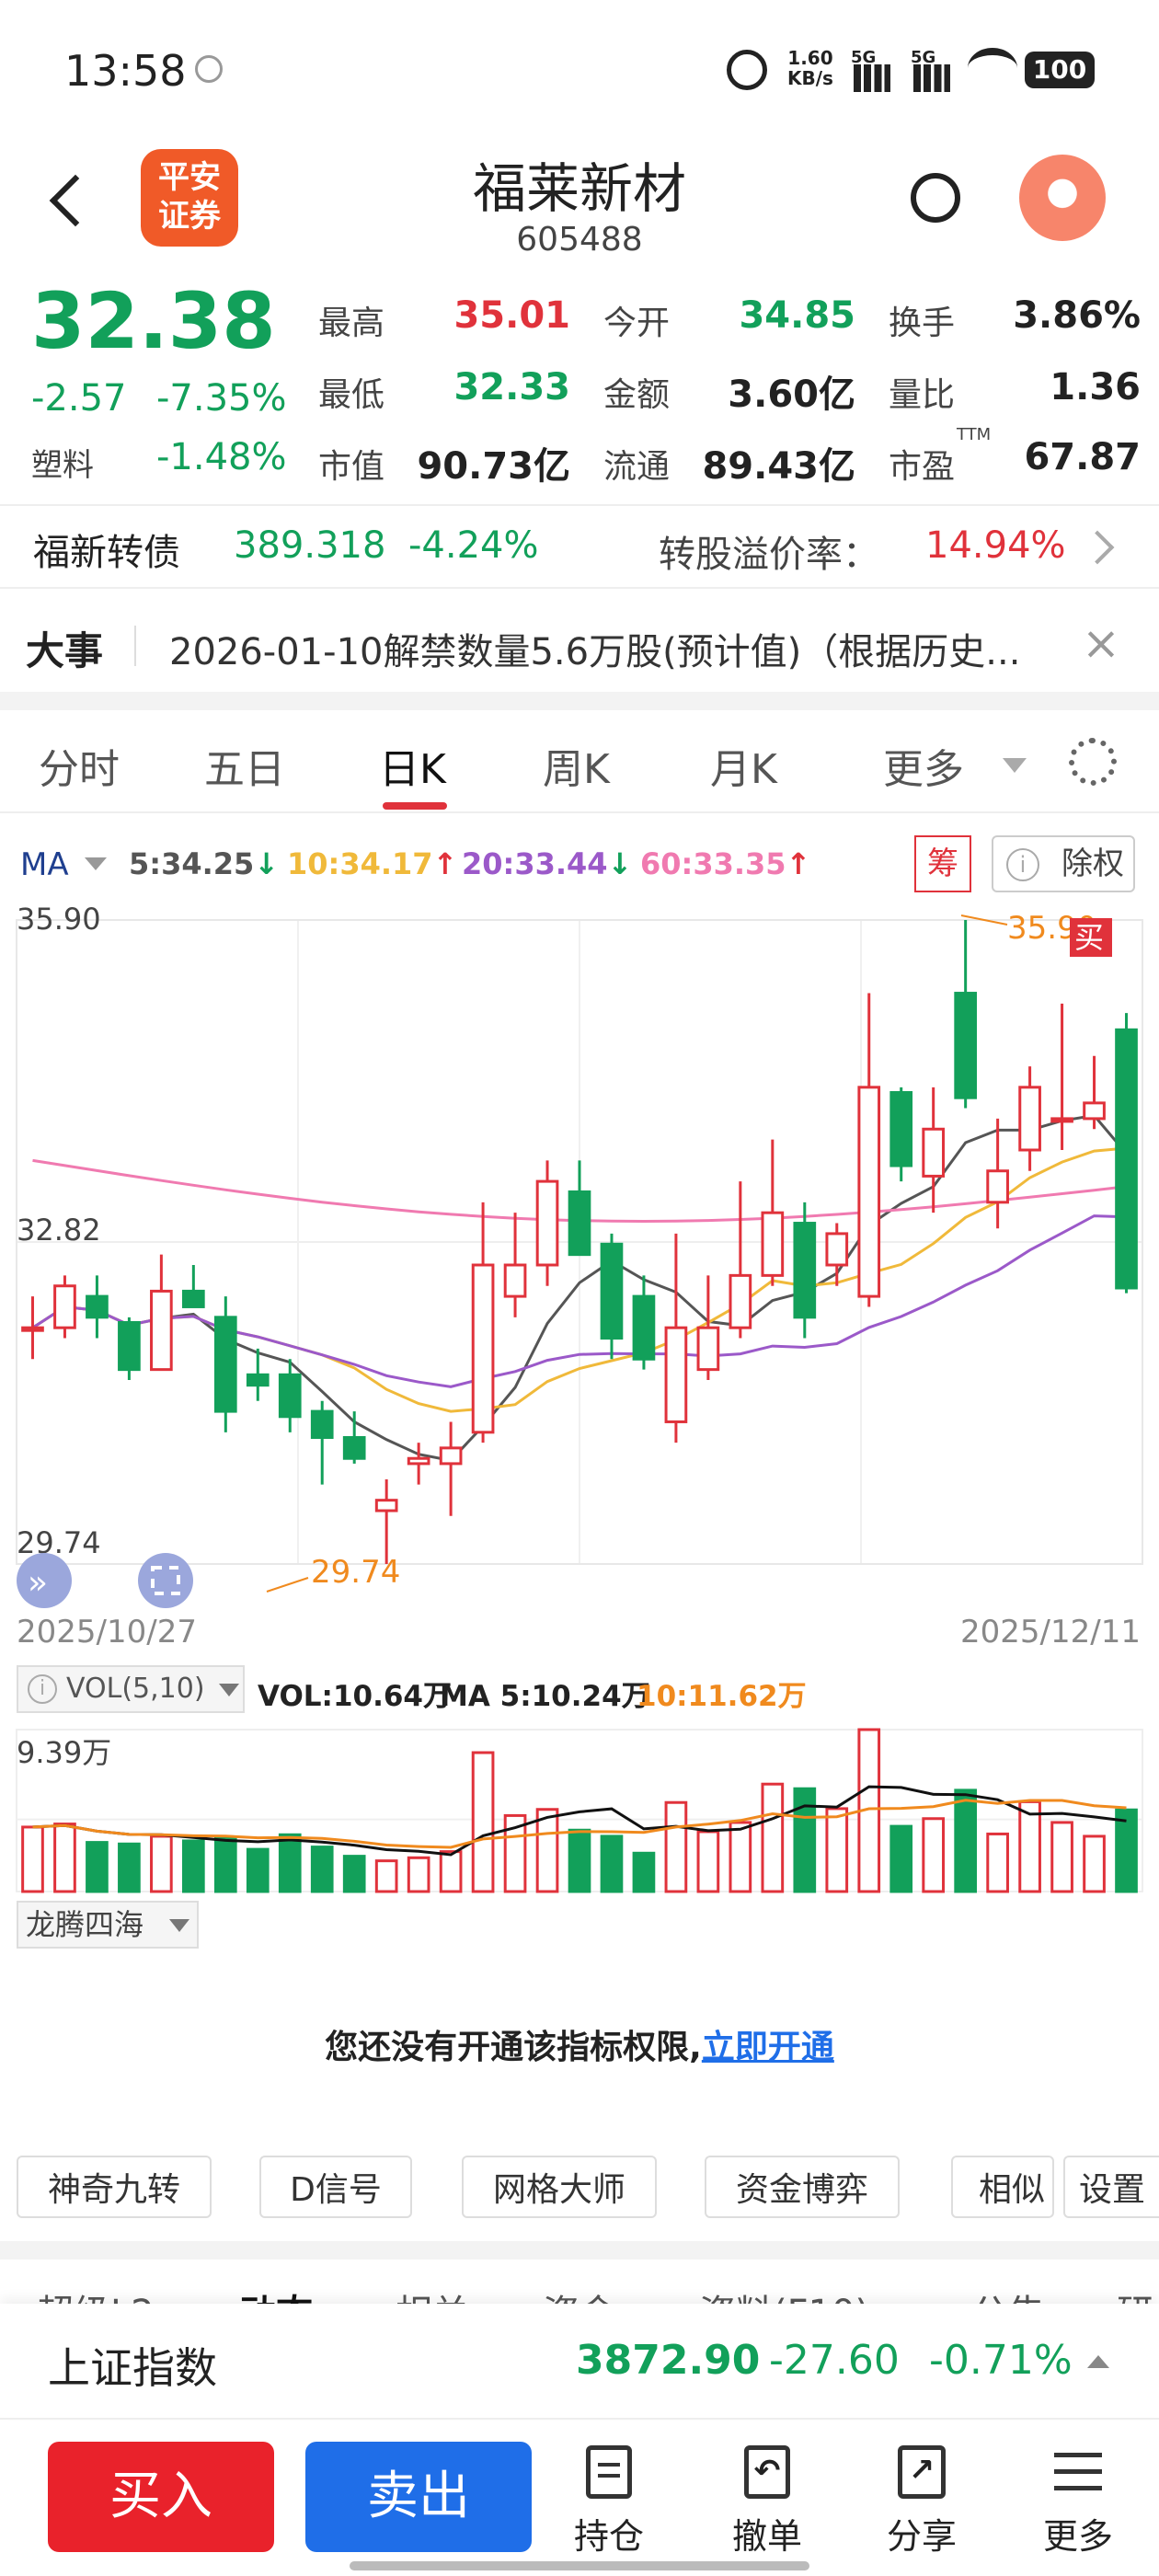 The height and width of the screenshot is (2576, 1159). What do you see at coordinates (179, 1925) in the screenshot?
I see `indicator-caret-icon` at bounding box center [179, 1925].